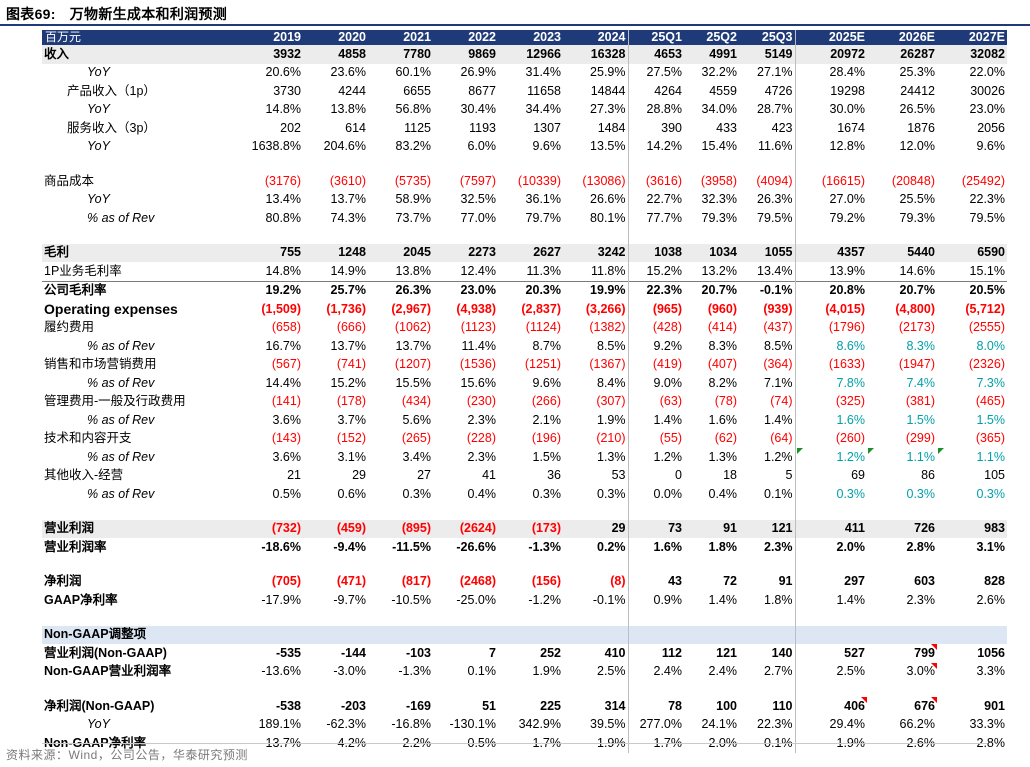 The image size is (1030, 767). What do you see at coordinates (916, 364) in the screenshot?
I see `value-cell: (1947)` at bounding box center [916, 364].